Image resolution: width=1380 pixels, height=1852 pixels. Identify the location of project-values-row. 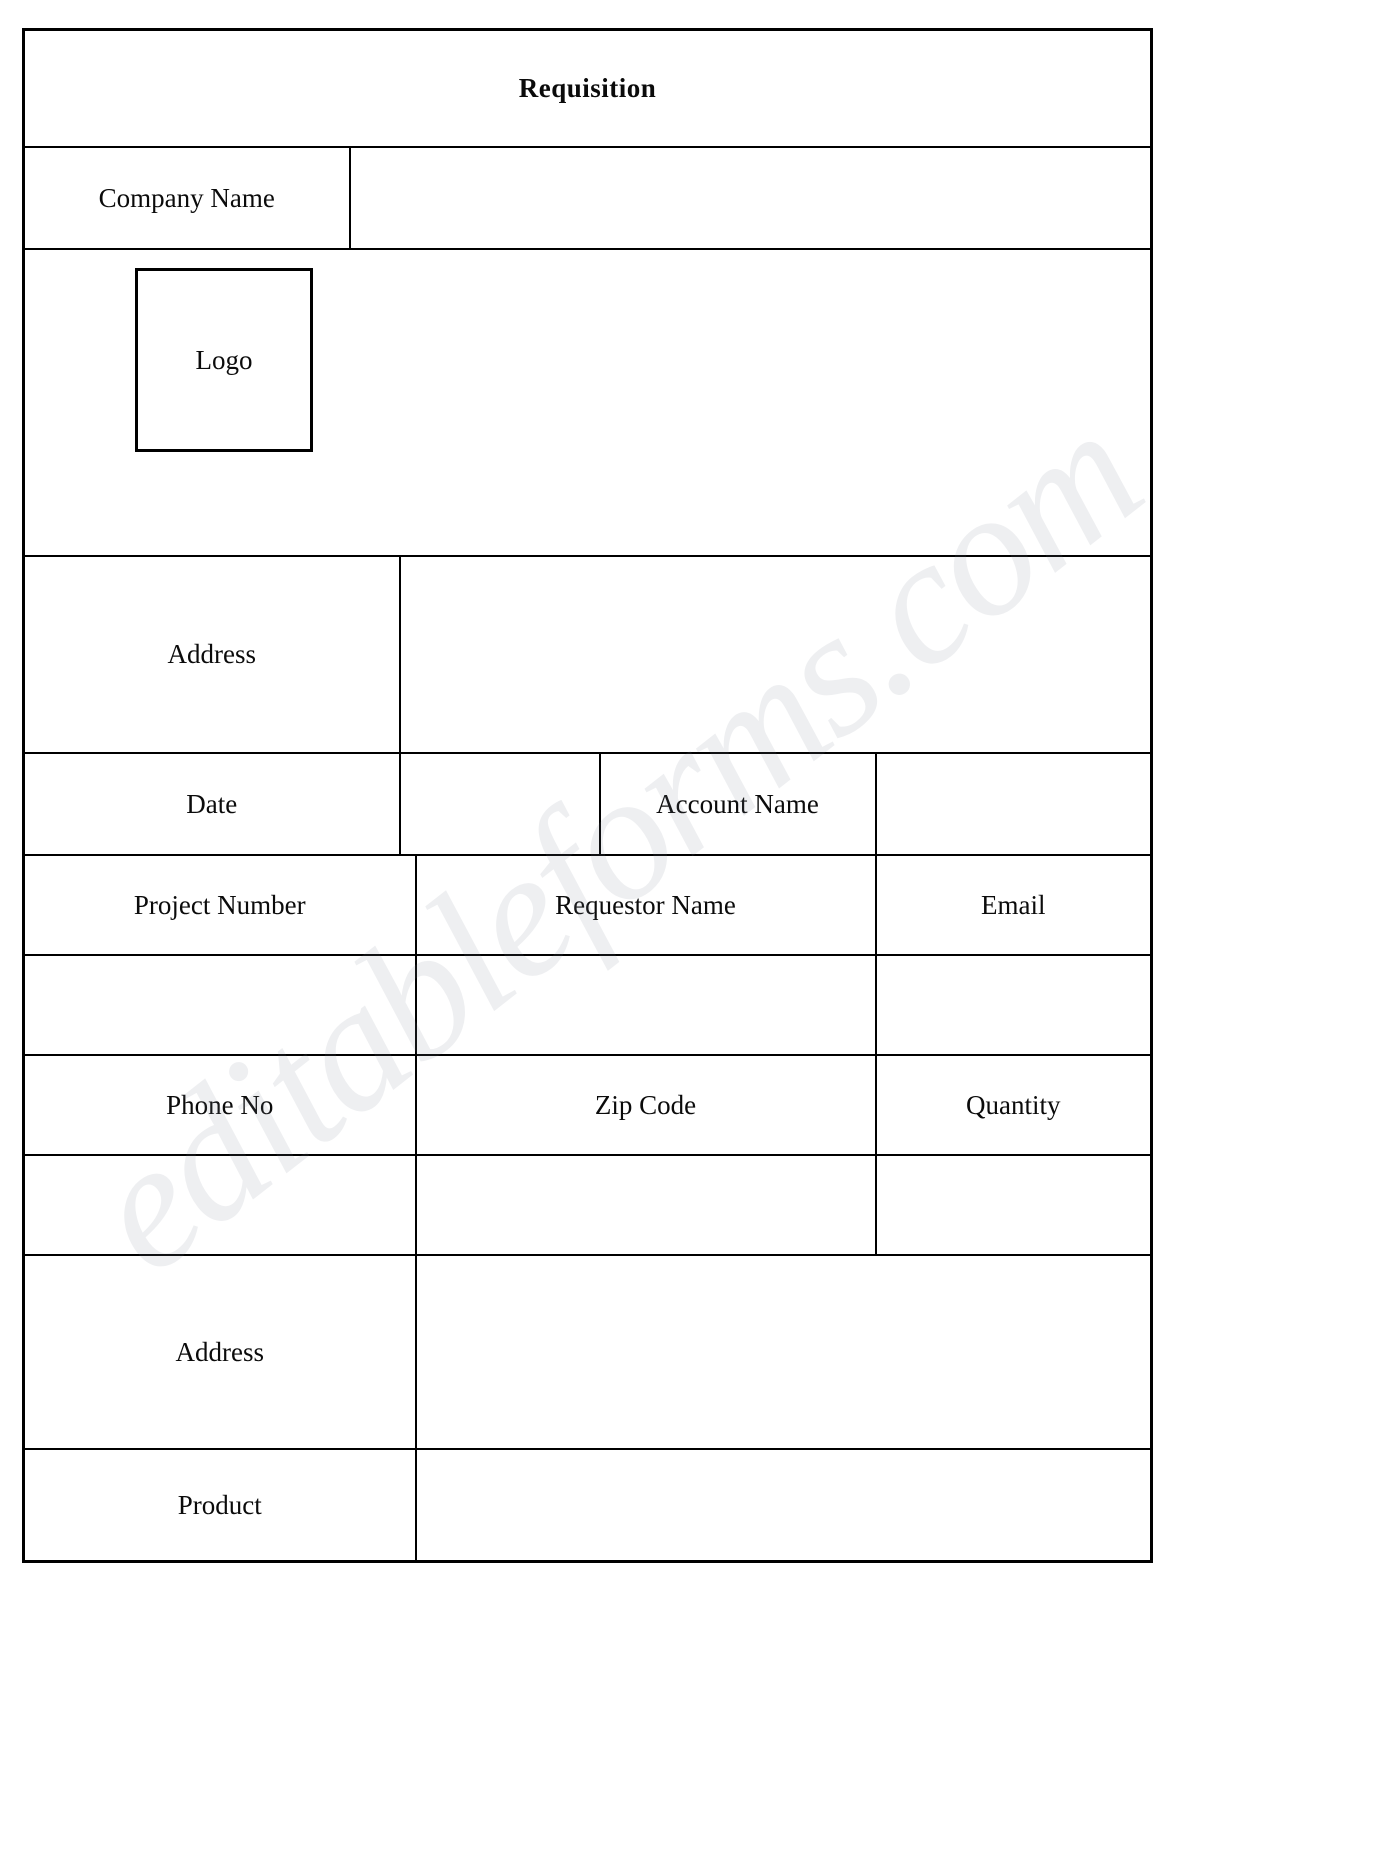
(587, 1005).